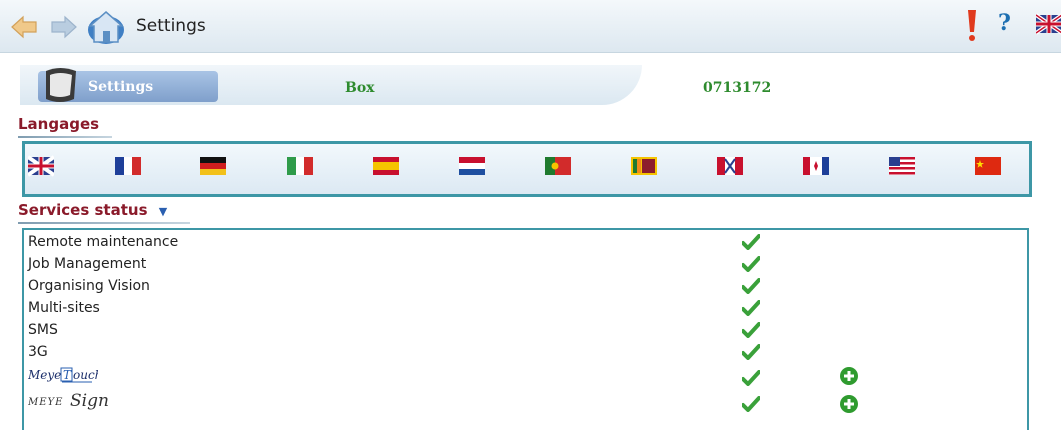  Describe the element at coordinates (558, 166) in the screenshot. I see `portugal-flag-icon` at that location.